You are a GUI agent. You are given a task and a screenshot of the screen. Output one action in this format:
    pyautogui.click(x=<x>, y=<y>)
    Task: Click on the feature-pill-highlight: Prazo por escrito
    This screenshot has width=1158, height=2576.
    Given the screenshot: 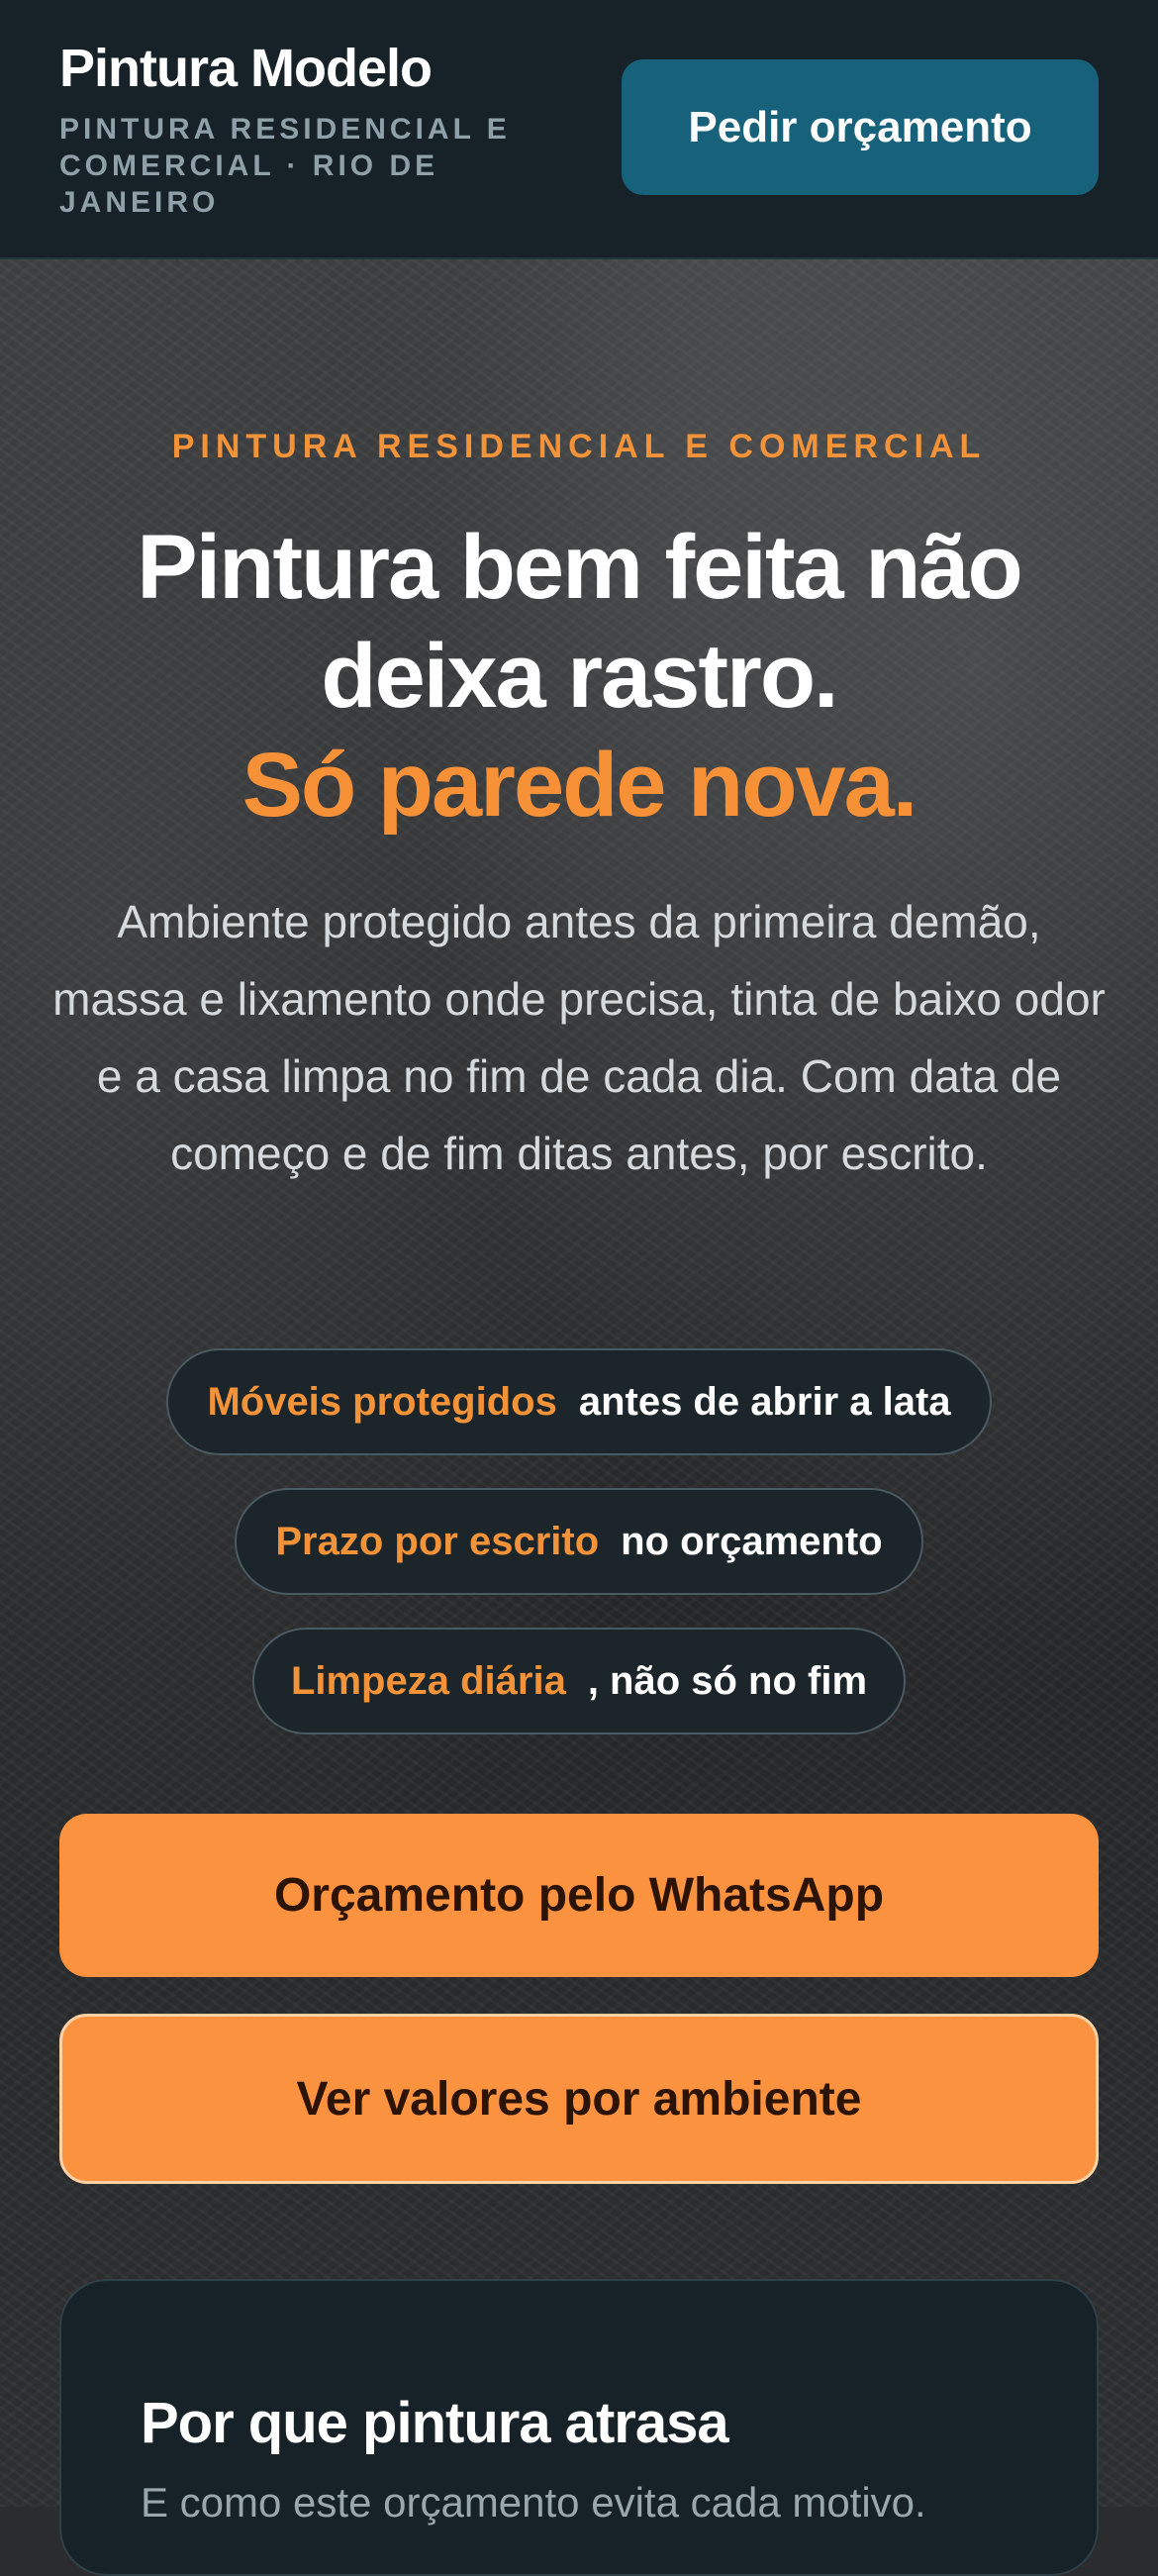 What is the action you would take?
    pyautogui.click(x=438, y=1541)
    